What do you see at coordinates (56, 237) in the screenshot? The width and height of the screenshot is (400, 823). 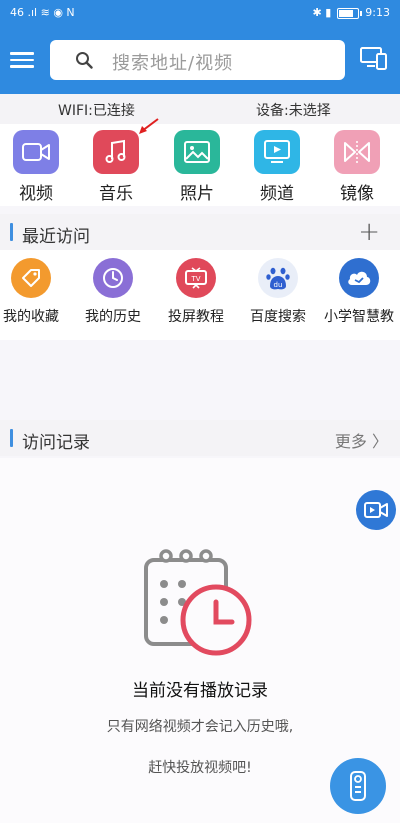 I see `recent-section-title: 最近访问` at bounding box center [56, 237].